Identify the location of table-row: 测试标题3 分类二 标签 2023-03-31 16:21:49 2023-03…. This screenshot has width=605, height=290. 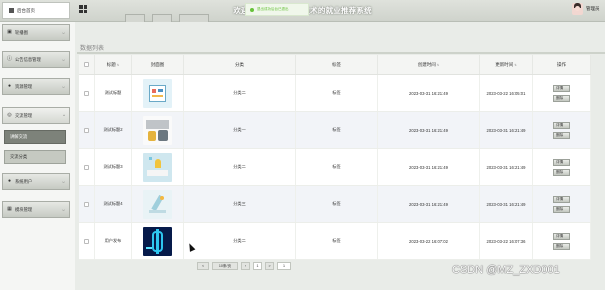
(335, 167).